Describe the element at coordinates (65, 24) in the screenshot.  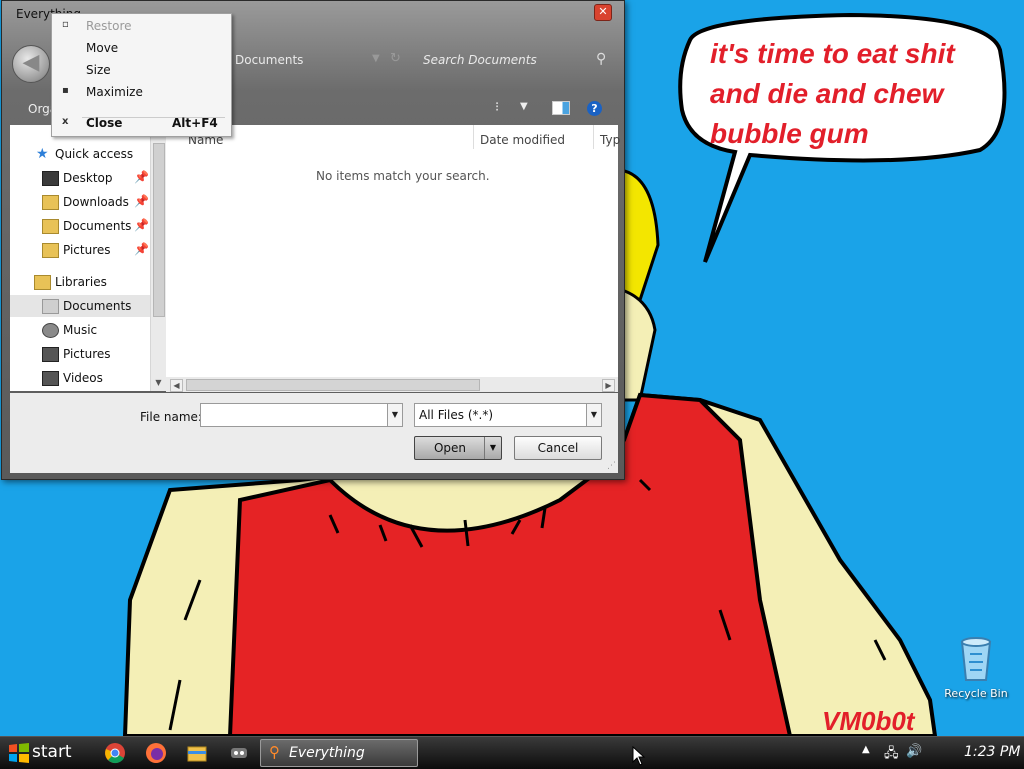
I see `restore-icon: ▫` at that location.